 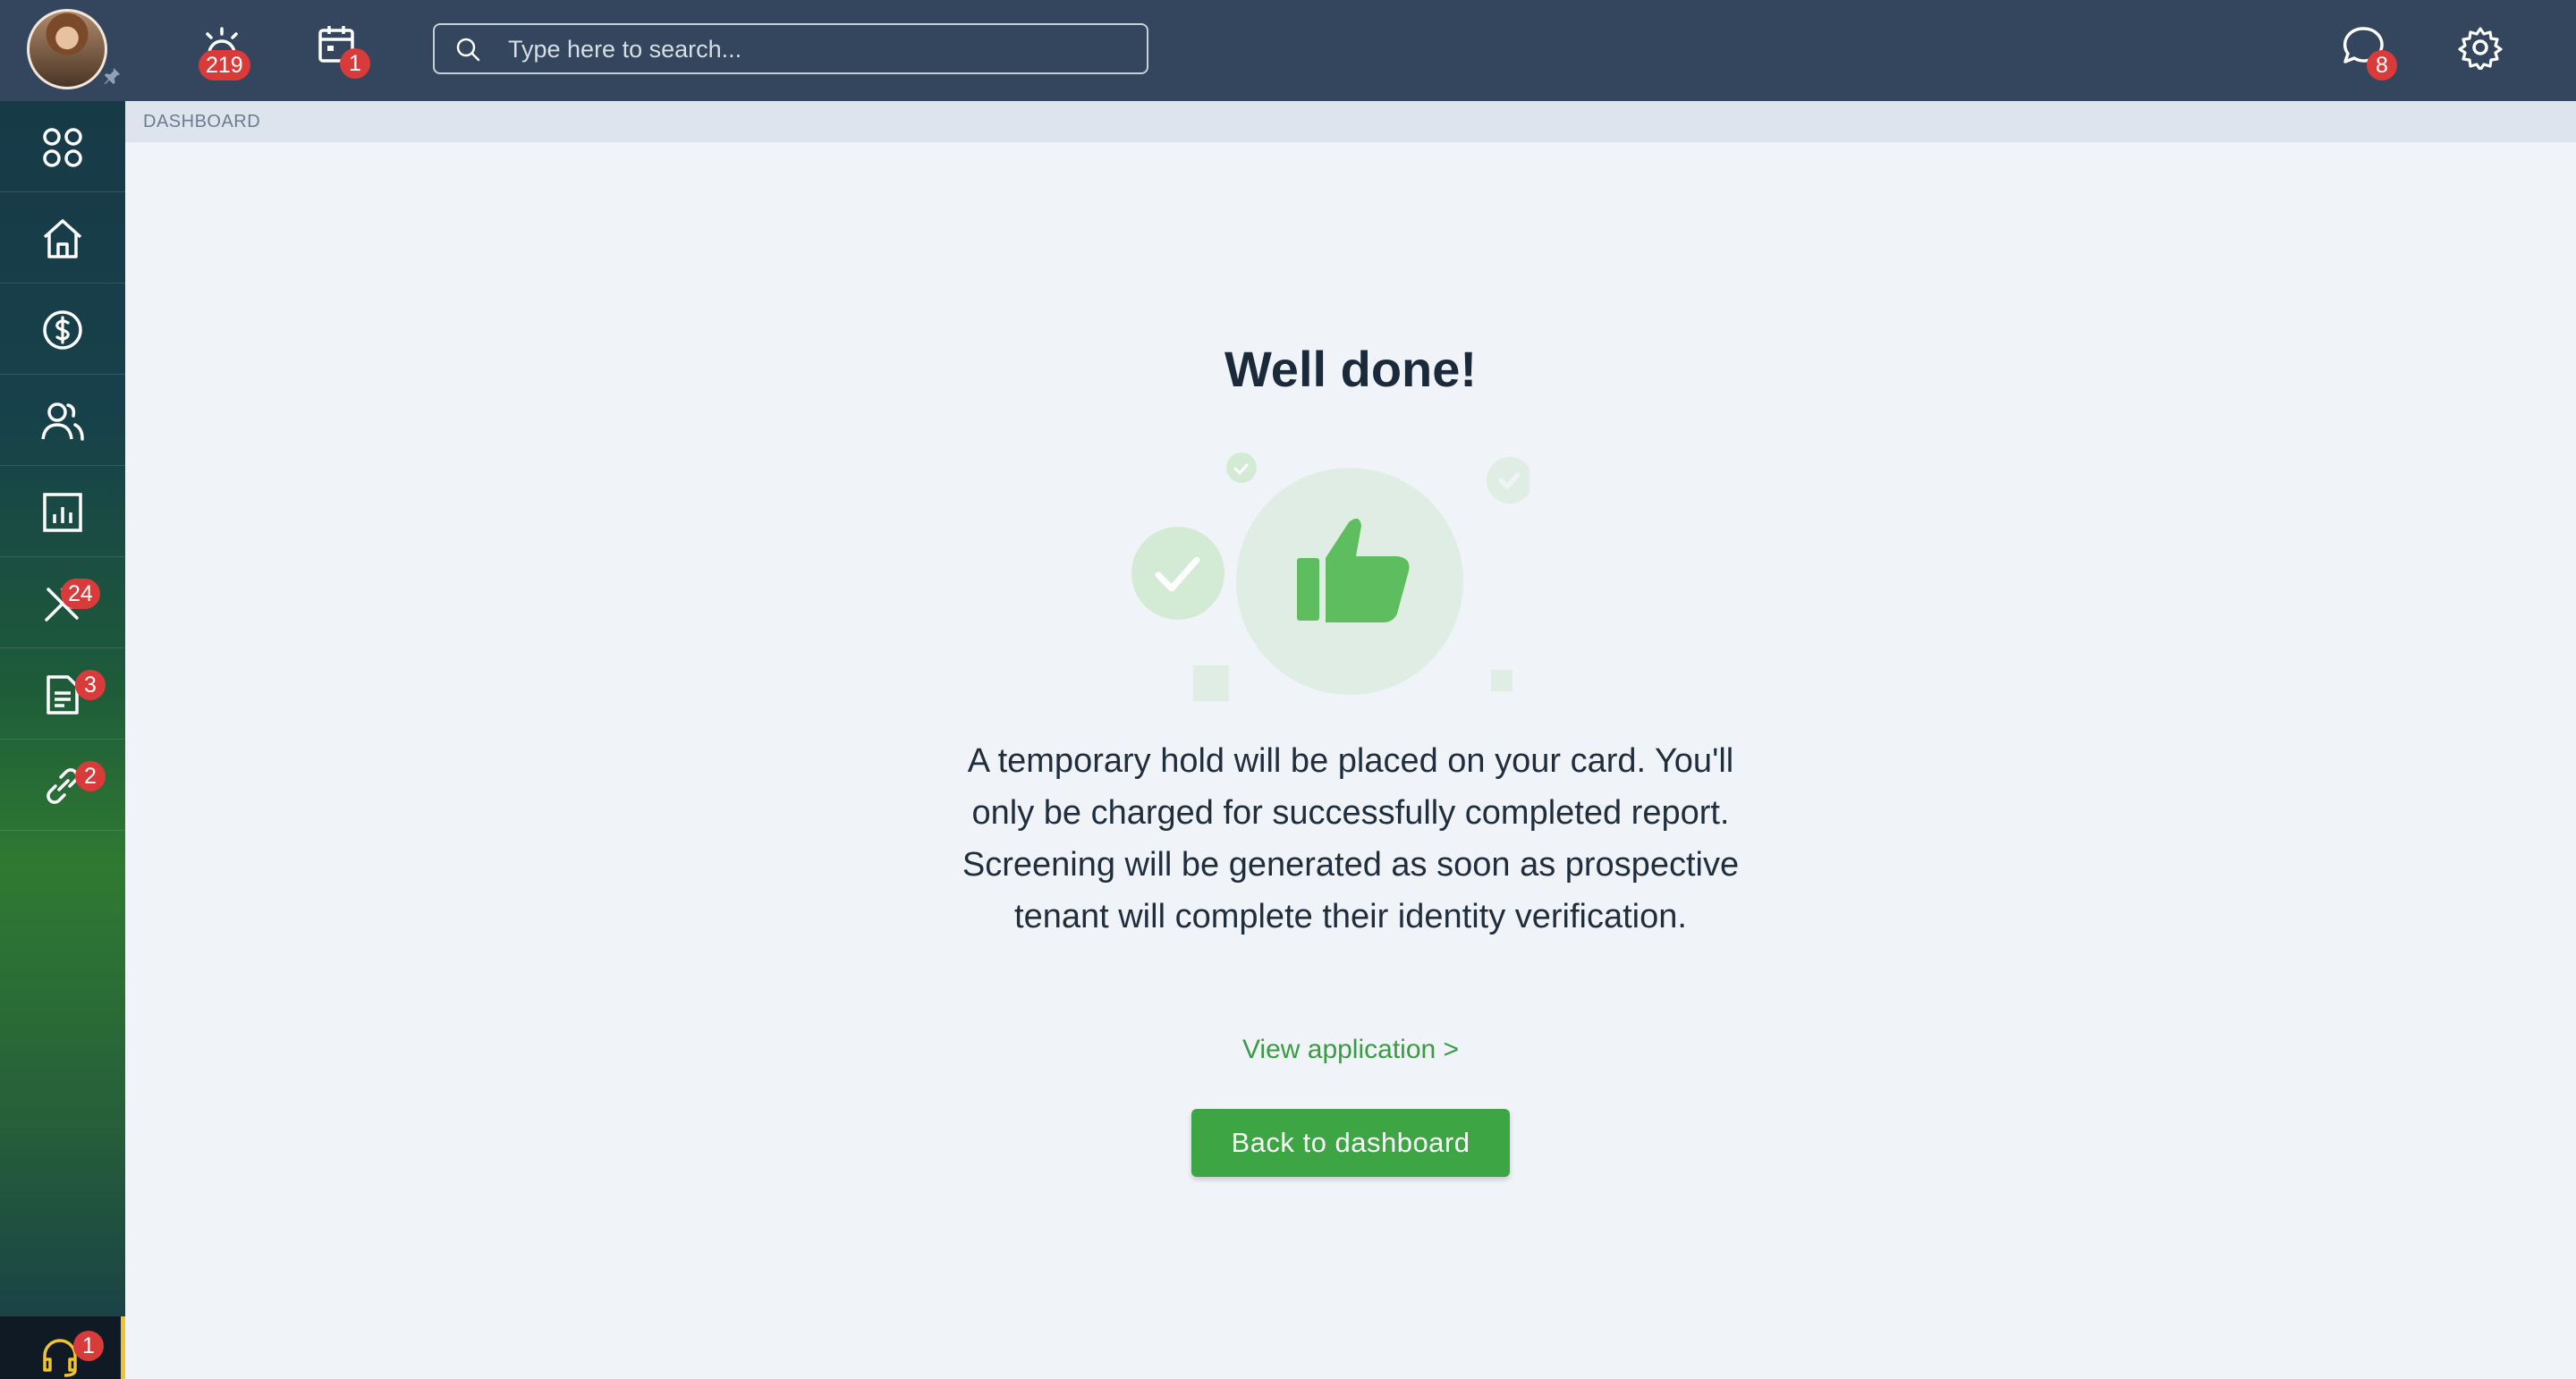 I want to click on faded-check-circle, so click(x=1508, y=480).